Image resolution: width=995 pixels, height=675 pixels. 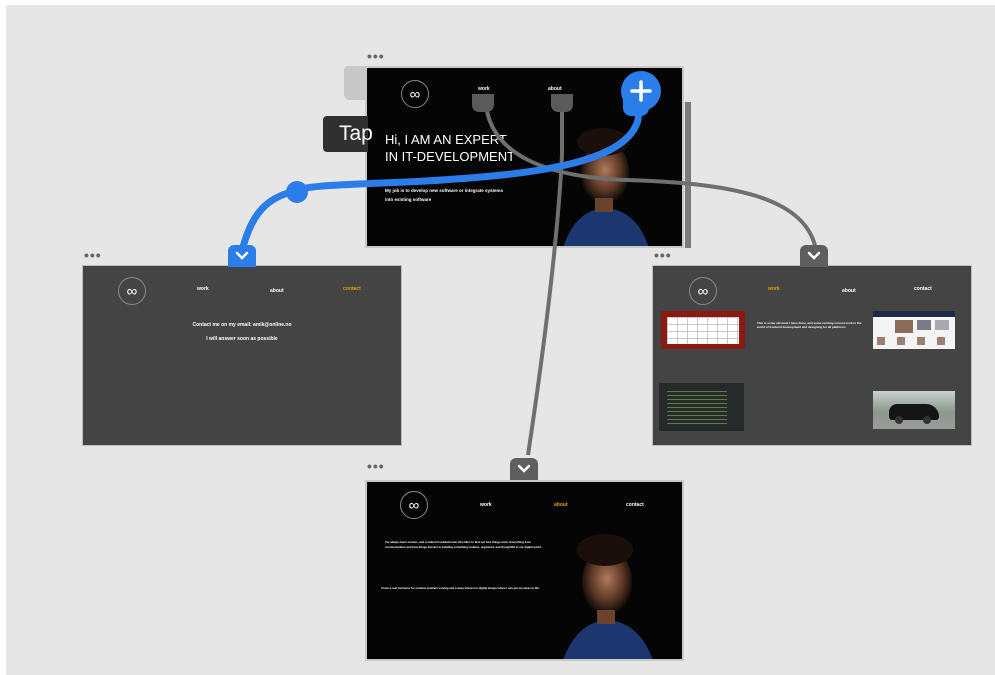 I want to click on connector-plug-about, so click(x=562, y=103).